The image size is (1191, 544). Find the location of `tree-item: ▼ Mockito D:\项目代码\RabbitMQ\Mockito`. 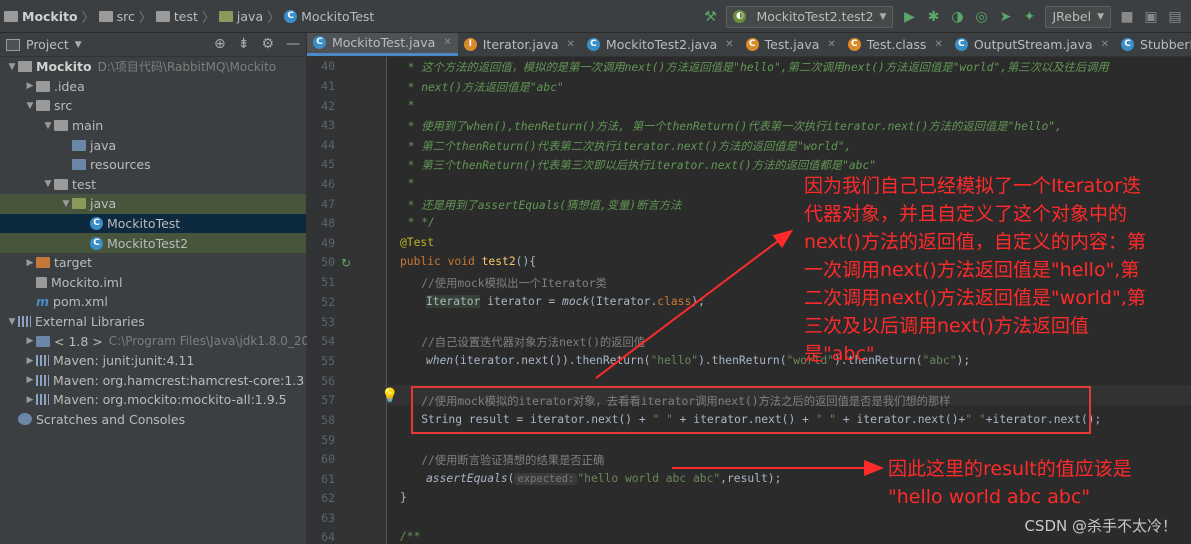

tree-item: ▼ Mockito D:\项目代码\RabbitMQ\Mockito is located at coordinates (153, 67).